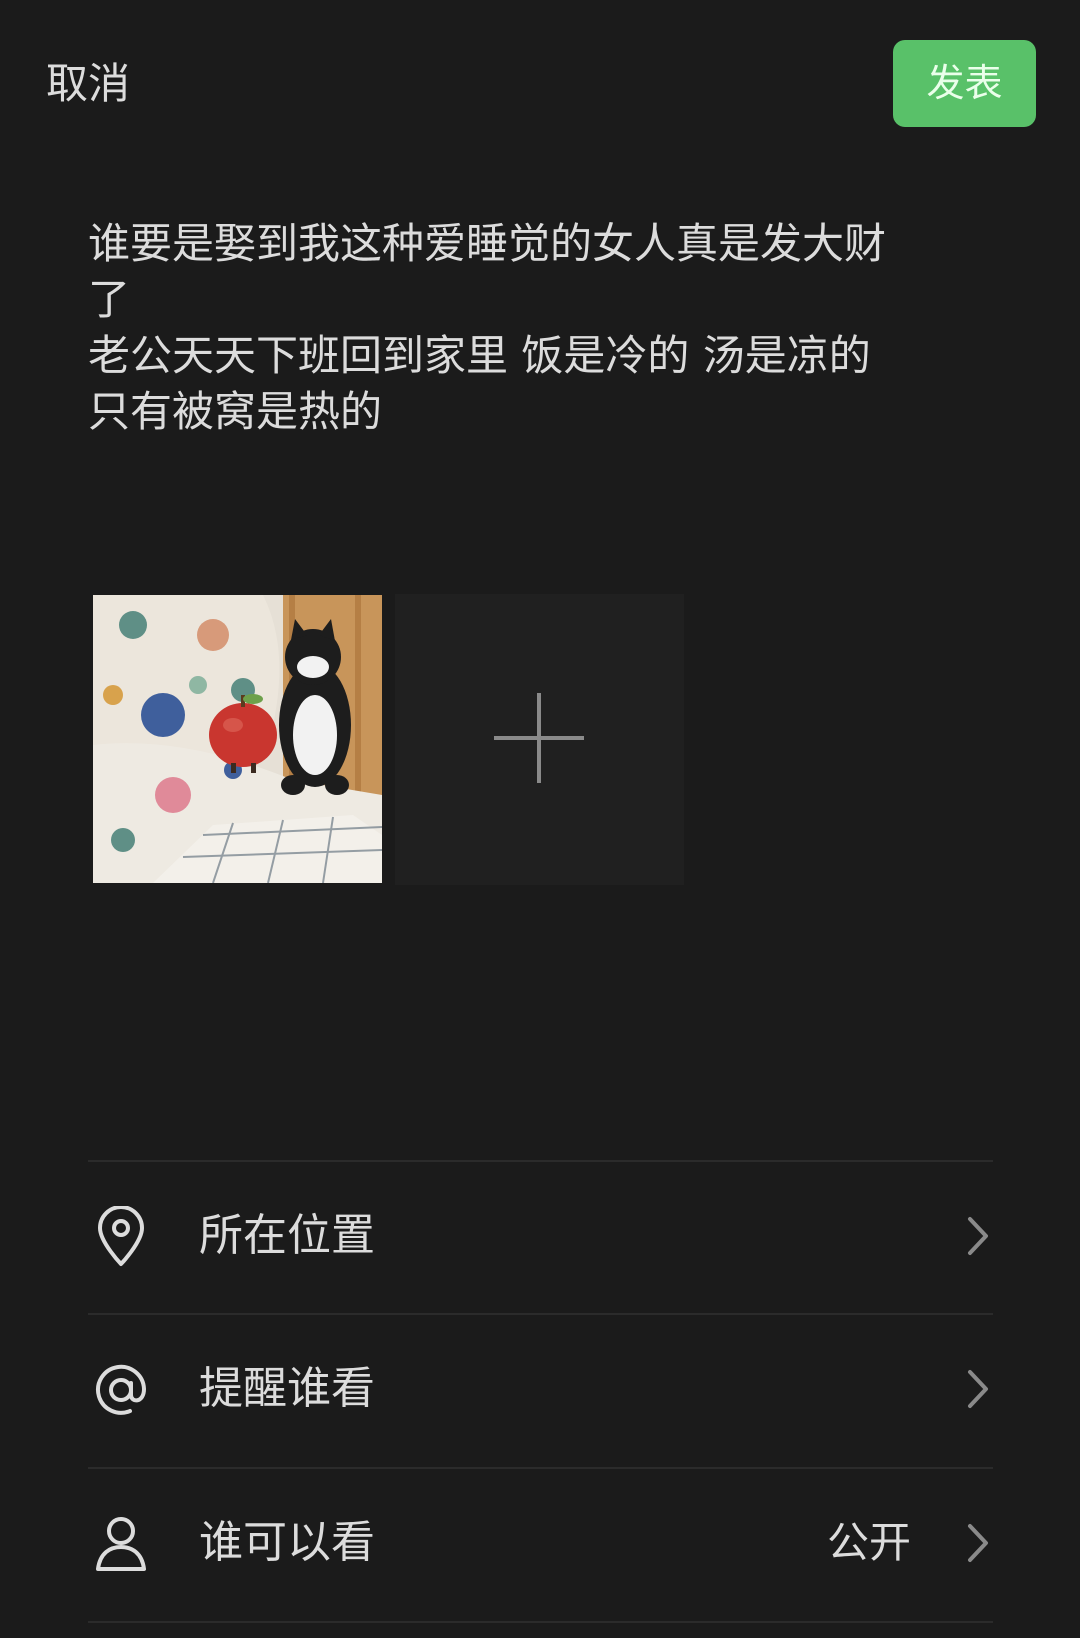  What do you see at coordinates (964, 83) in the screenshot?
I see `publish-button: 发表` at bounding box center [964, 83].